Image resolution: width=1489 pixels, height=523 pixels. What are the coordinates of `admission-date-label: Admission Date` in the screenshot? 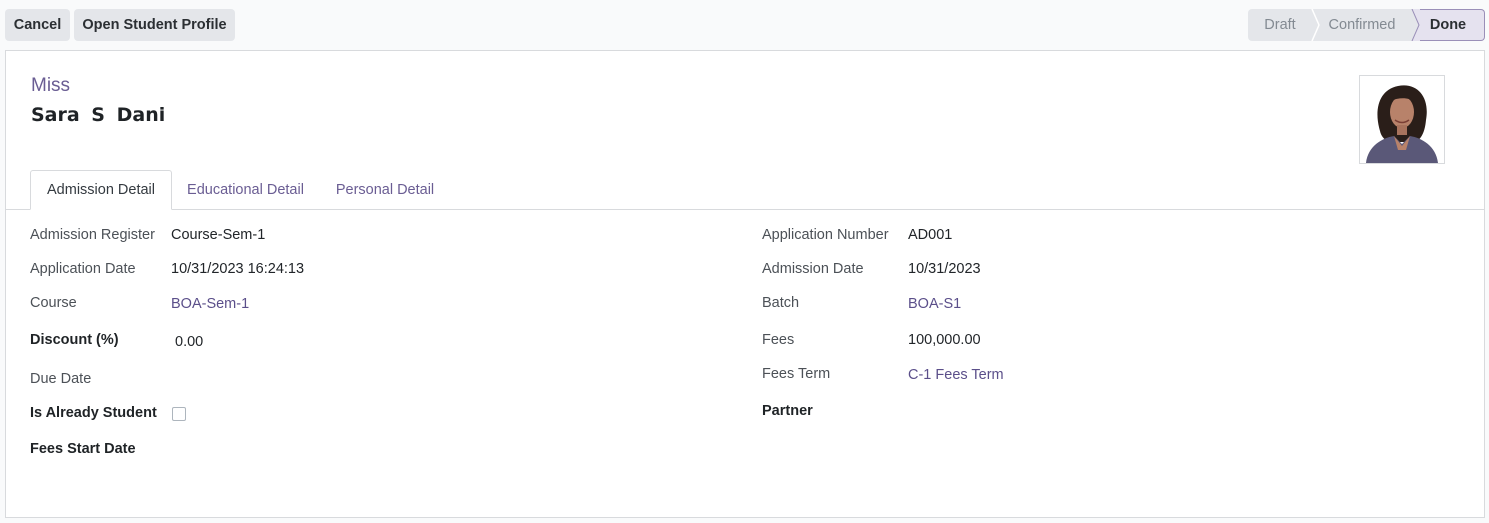 It's located at (813, 269).